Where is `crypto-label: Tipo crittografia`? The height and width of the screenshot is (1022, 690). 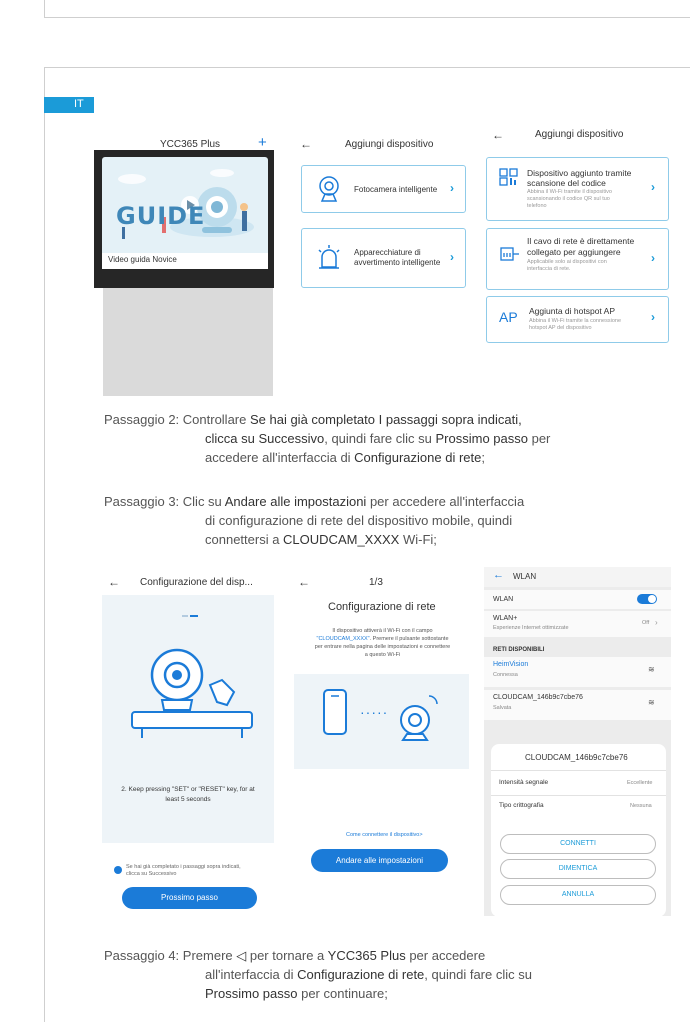
crypto-label: Tipo crittografia is located at coordinates (521, 805).